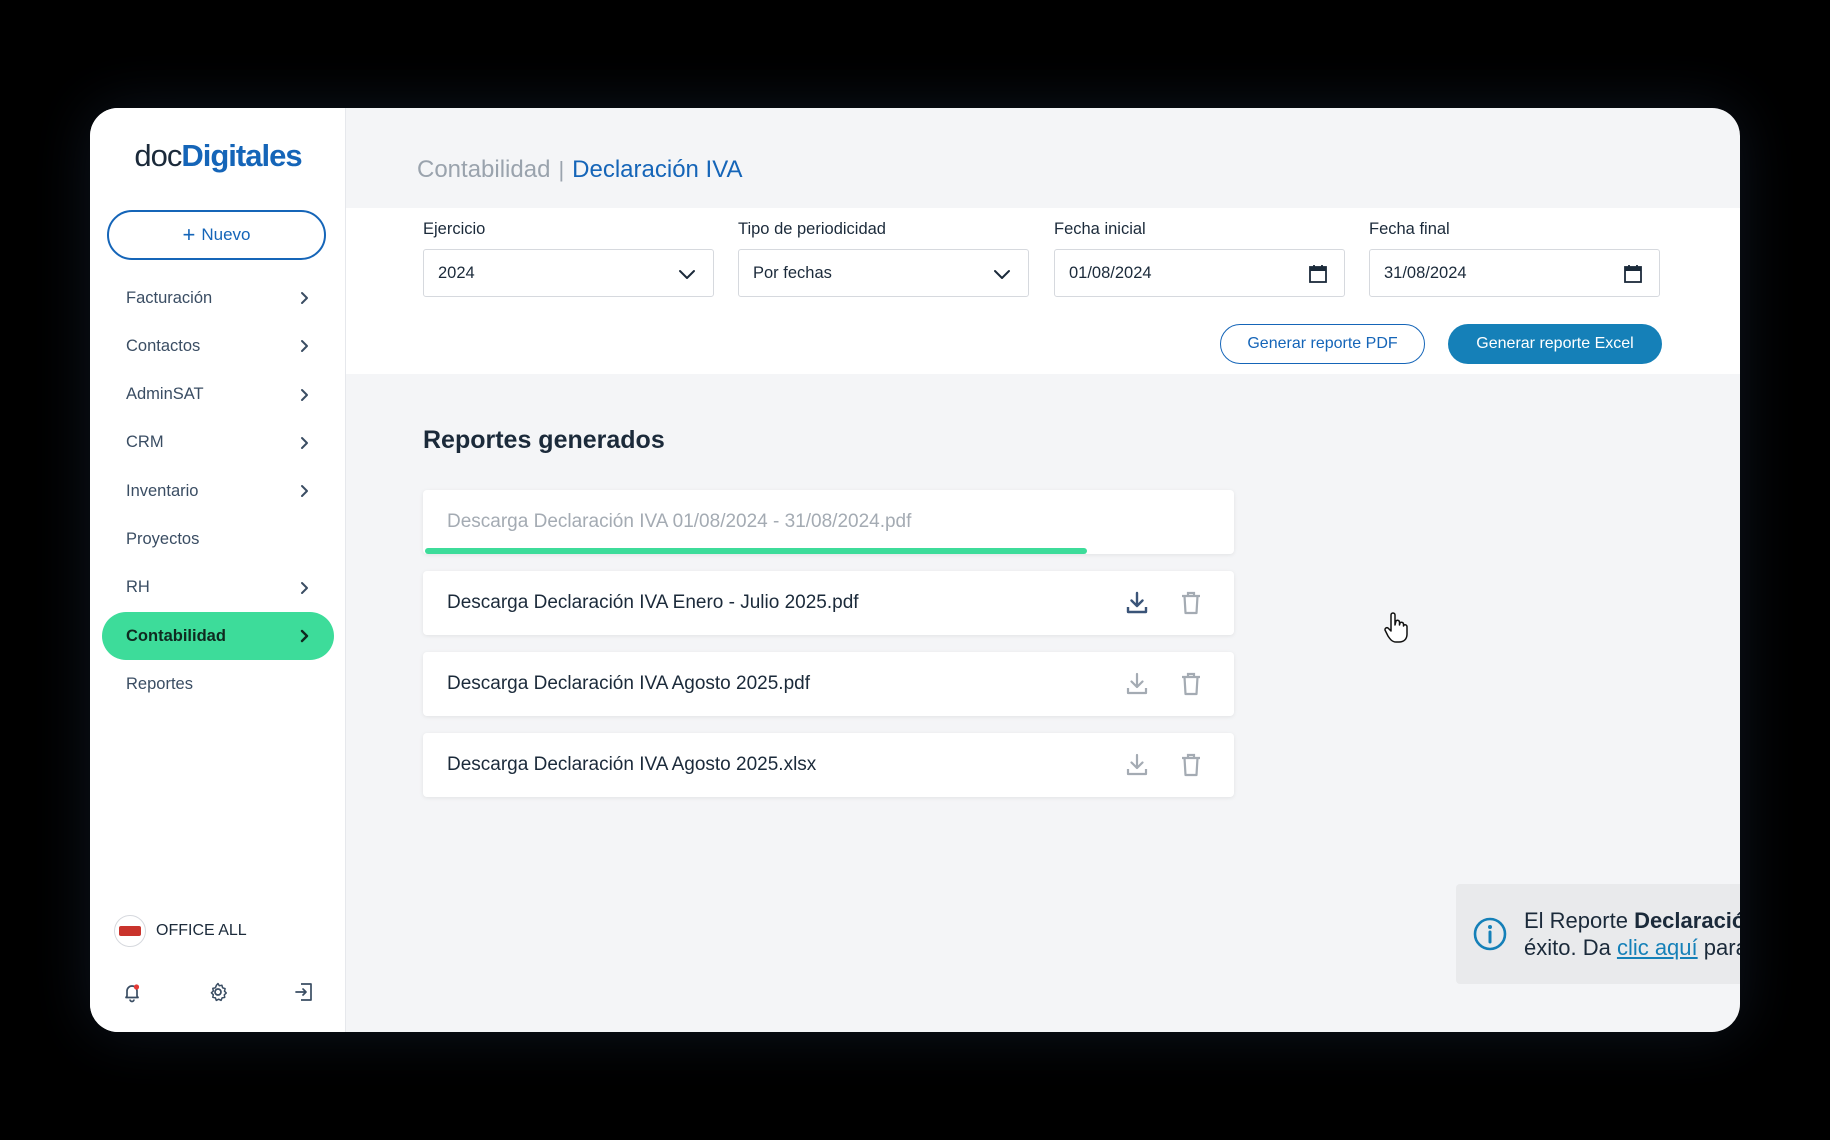  Describe the element at coordinates (456, 272) in the screenshot. I see `ejercicio-value: 2024` at that location.